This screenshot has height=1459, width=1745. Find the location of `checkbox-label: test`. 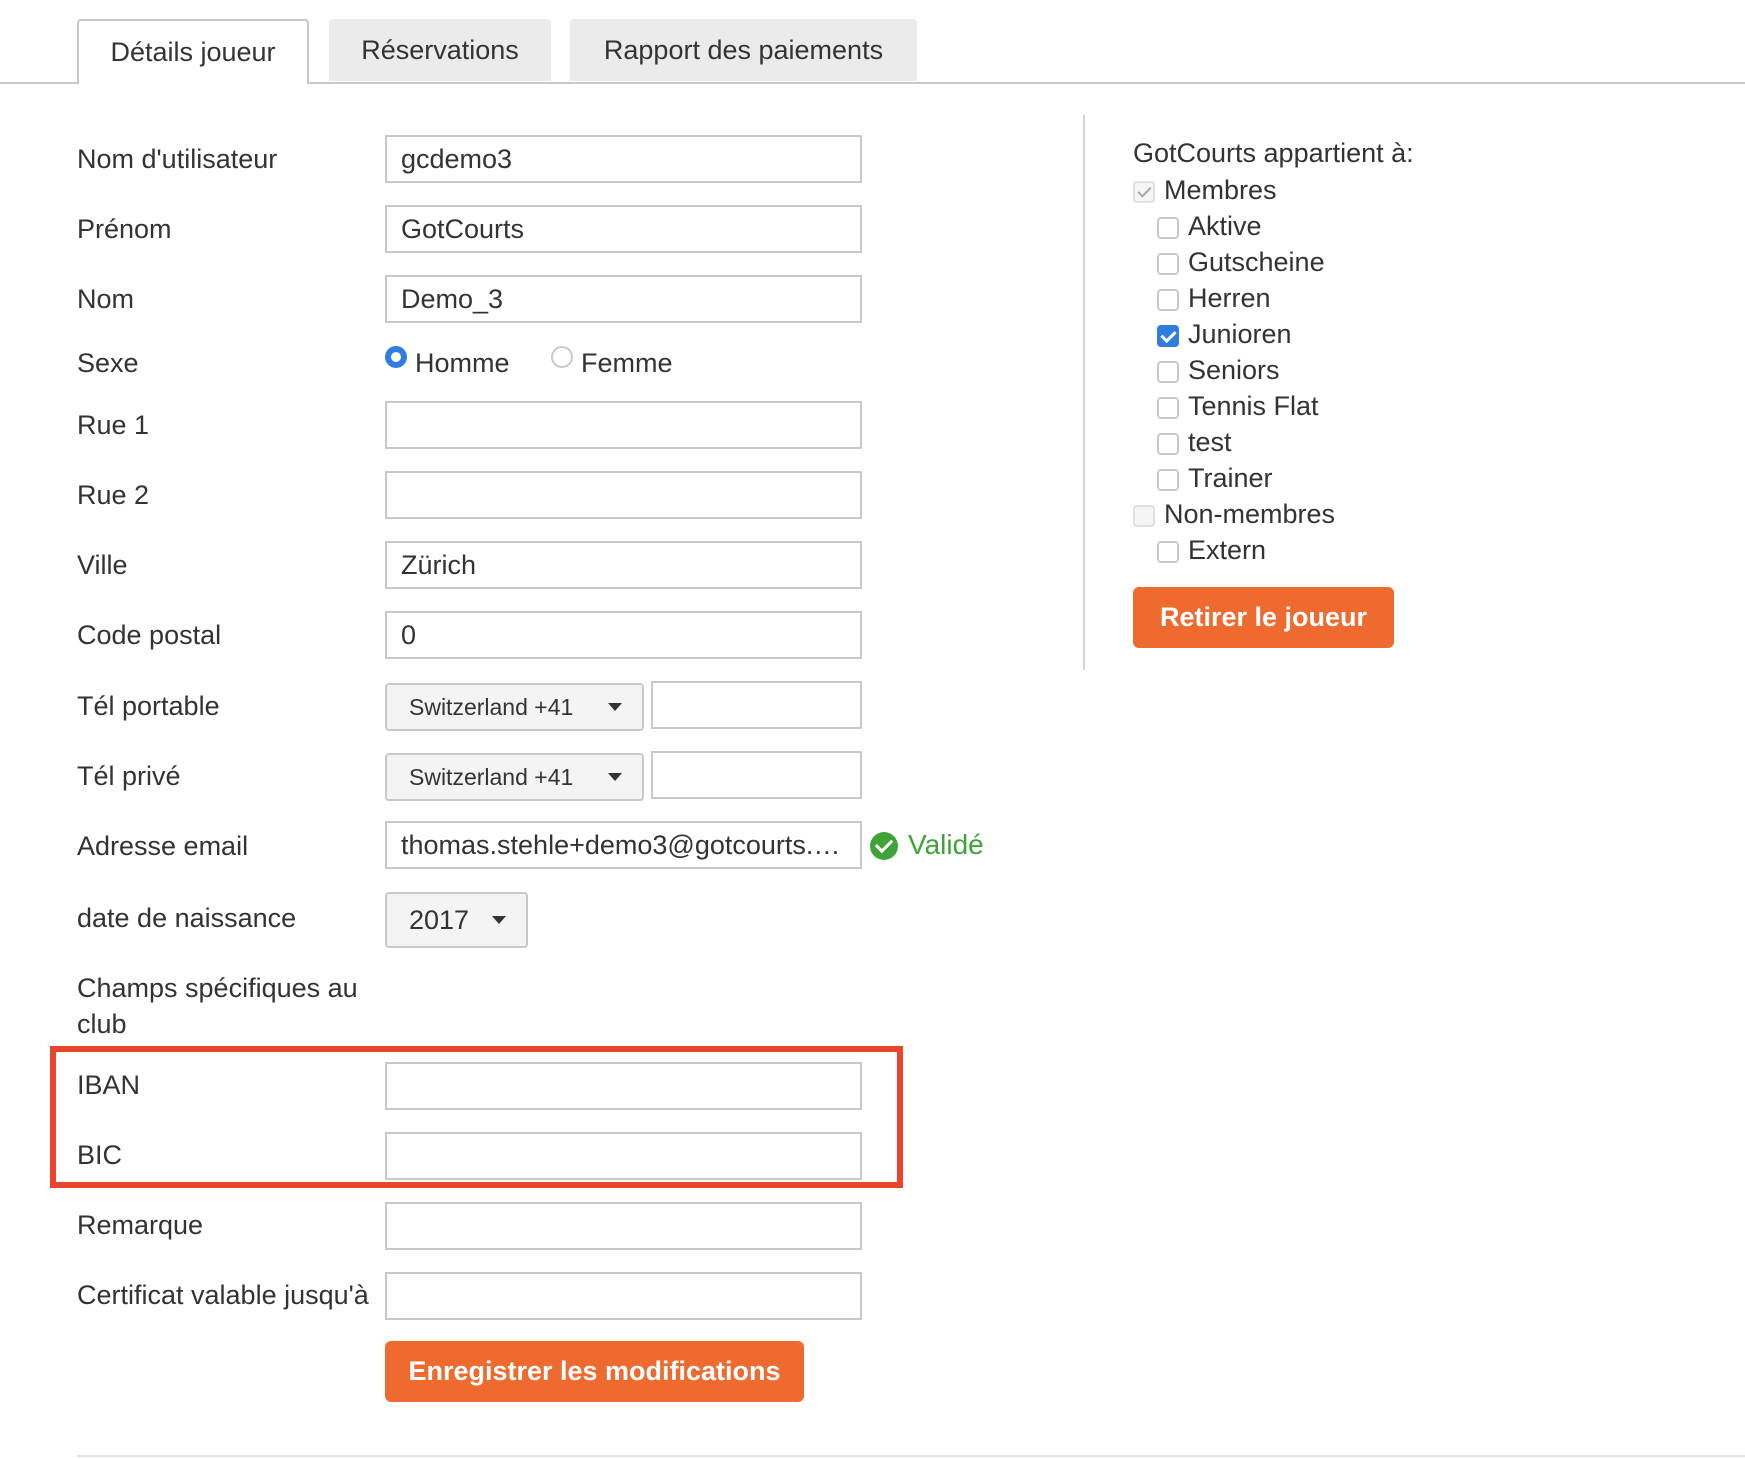

checkbox-label: test is located at coordinates (1210, 442).